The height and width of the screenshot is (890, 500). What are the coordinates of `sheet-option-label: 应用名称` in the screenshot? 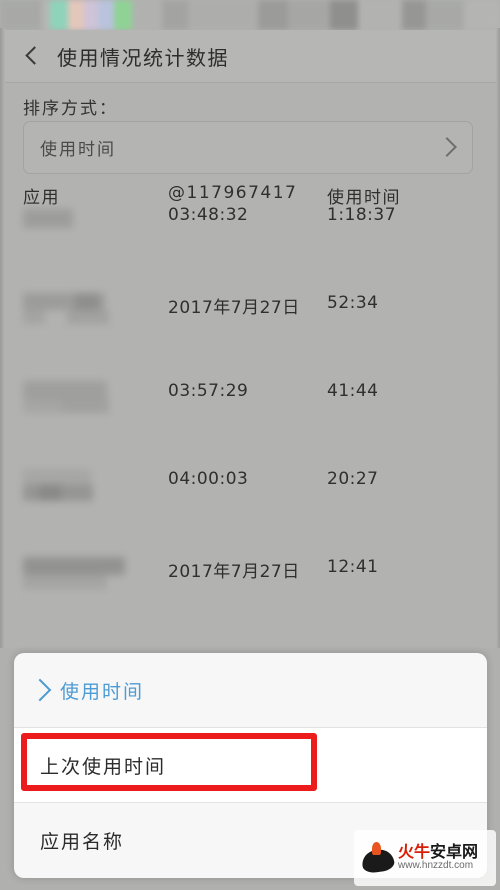 It's located at (82, 842).